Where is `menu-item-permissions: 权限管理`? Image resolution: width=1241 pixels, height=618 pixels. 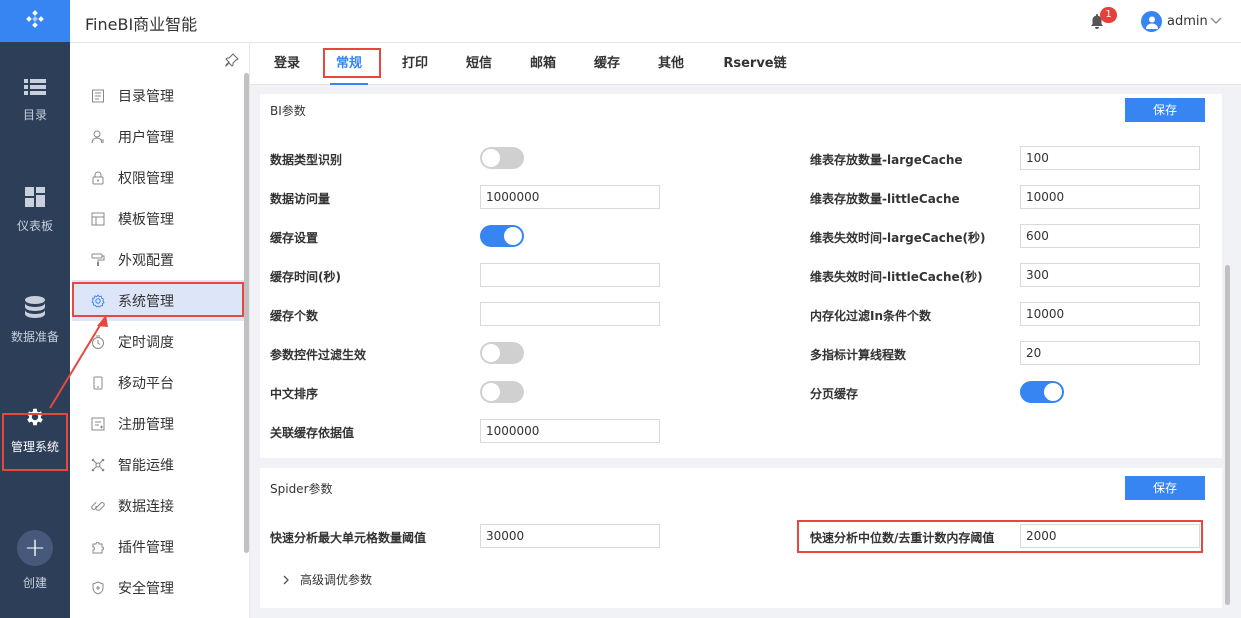 menu-item-permissions: 权限管理 is located at coordinates (158, 177).